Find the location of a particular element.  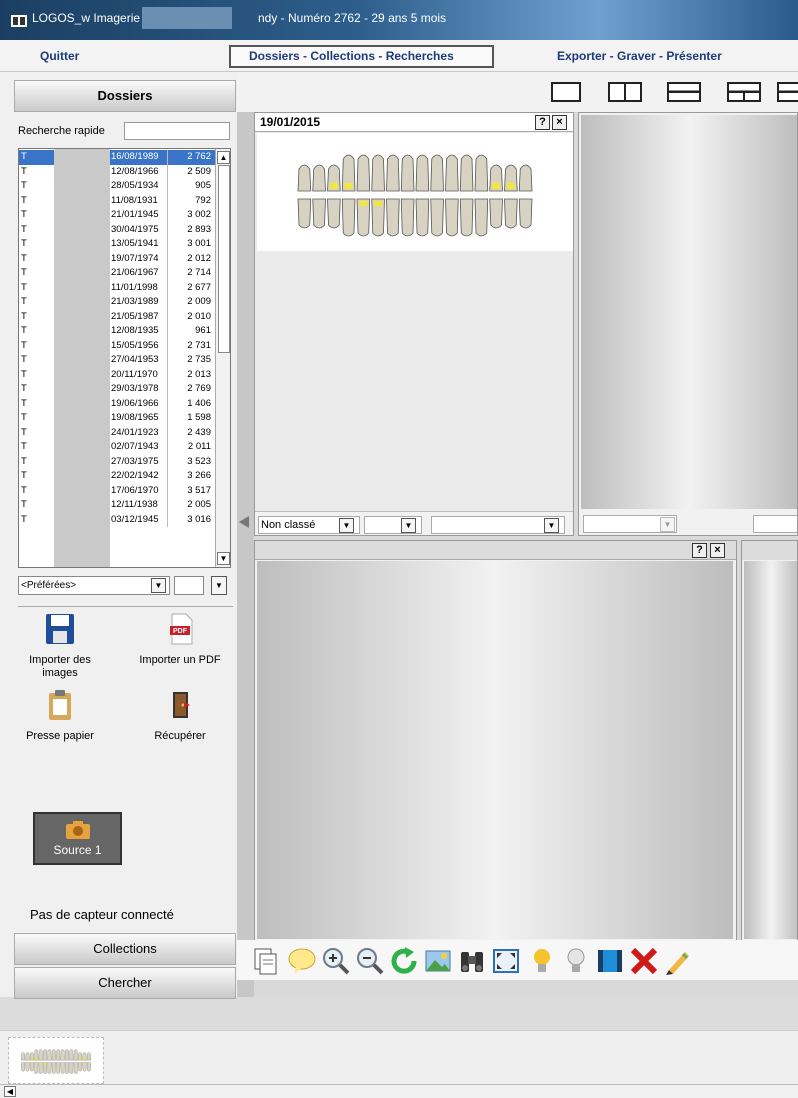

pane-2-select-right is located at coordinates (775, 524).